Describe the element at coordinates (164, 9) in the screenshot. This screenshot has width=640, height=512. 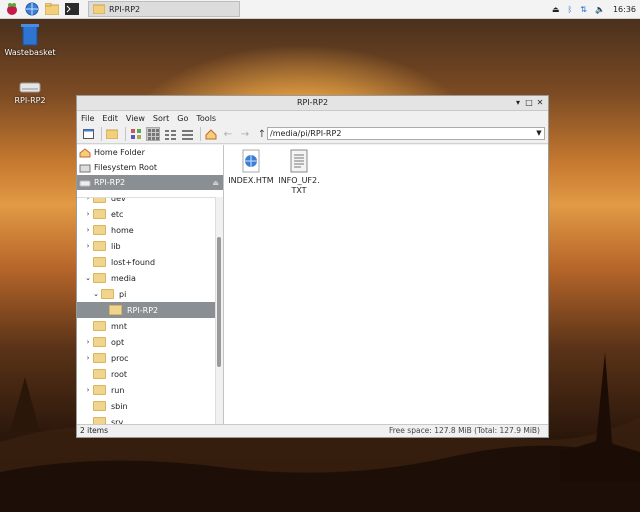
I see `taskbar-task-rpi-rp2: RPI-RP2` at that location.